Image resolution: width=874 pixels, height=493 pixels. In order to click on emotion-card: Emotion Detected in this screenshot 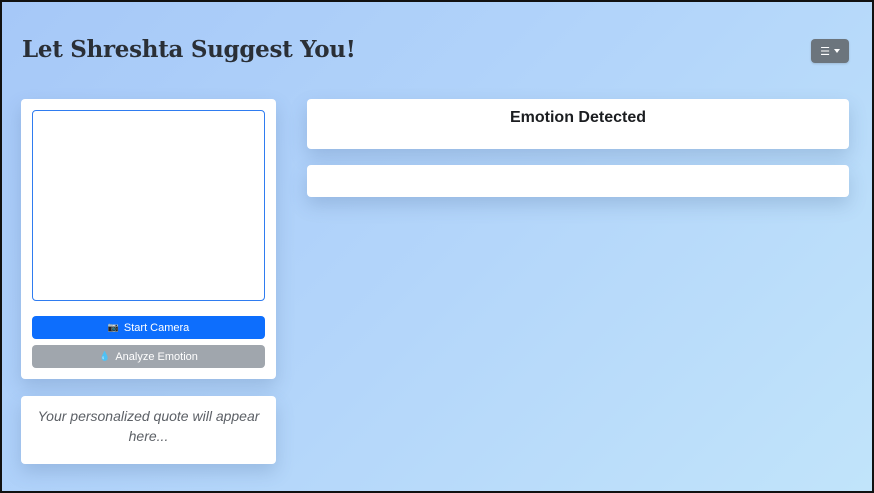, I will do `click(578, 124)`.